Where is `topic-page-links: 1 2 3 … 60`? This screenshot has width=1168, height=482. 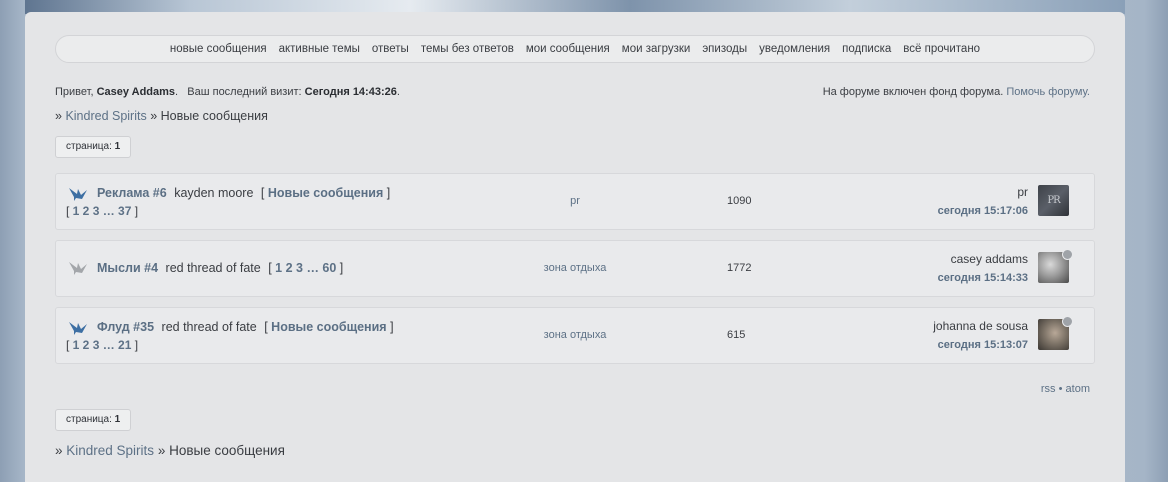
topic-page-links: 1 2 3 … 60 is located at coordinates (305, 268).